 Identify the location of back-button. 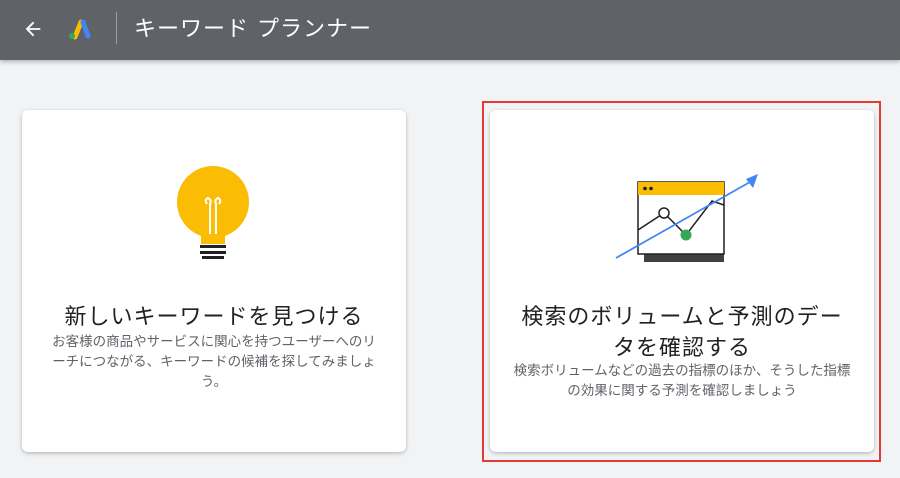
(33, 29).